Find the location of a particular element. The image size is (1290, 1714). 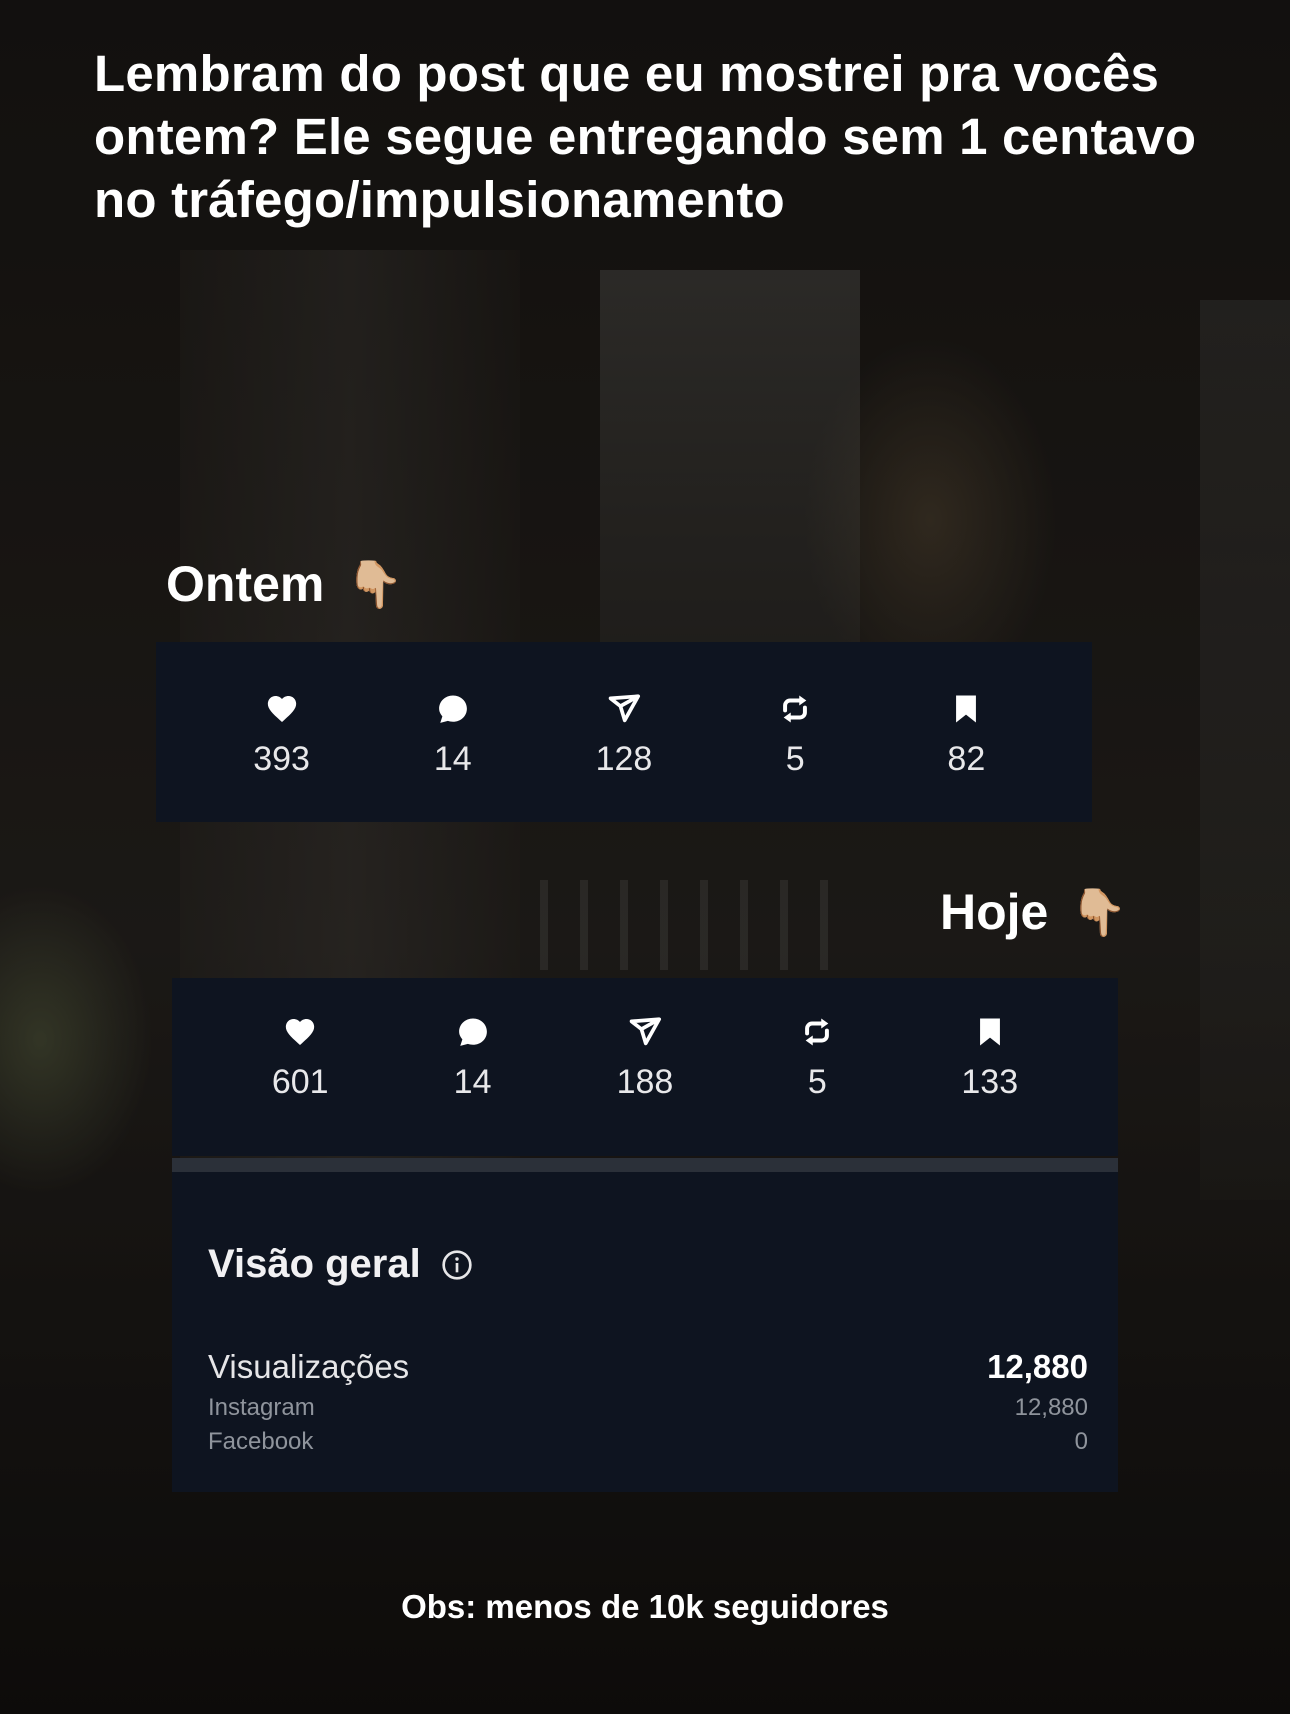

ontem-label: Ontem 👇🏼 is located at coordinates (285, 584).